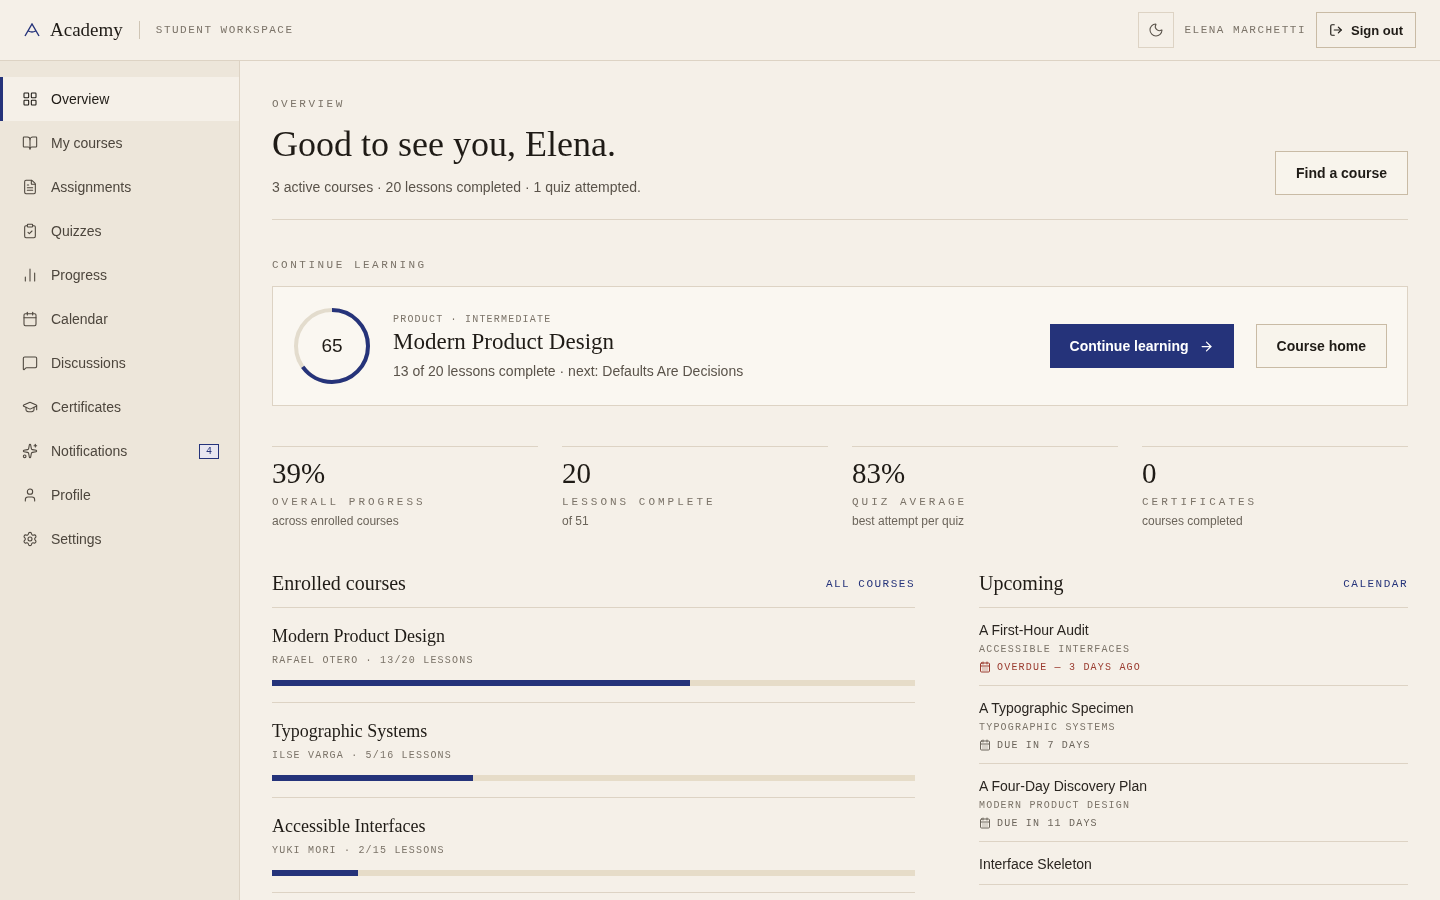 Image resolution: width=1440 pixels, height=900 pixels. Describe the element at coordinates (576, 521) in the screenshot. I see `stat-note: of 51` at that location.